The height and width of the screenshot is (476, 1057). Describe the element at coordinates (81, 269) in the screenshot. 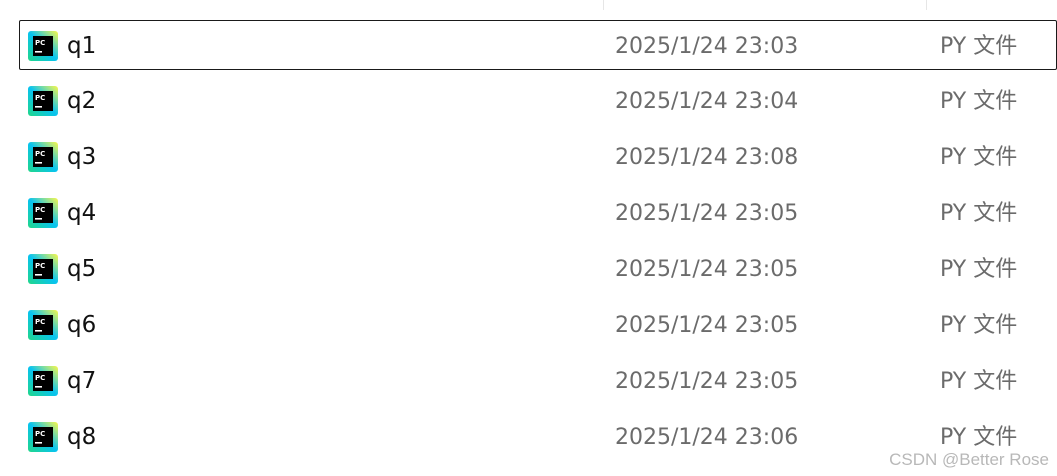

I see `file-name: q5` at that location.